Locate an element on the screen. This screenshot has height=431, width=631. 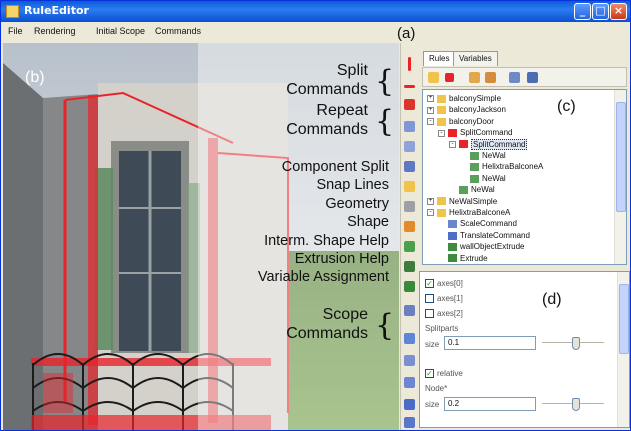
tree-scrollbar is located at coordinates (620, 177).